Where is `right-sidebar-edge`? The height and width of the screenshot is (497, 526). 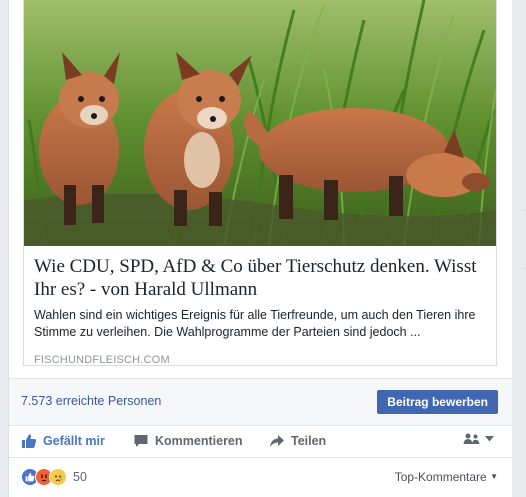
right-sidebar-edge is located at coordinates (519, 248).